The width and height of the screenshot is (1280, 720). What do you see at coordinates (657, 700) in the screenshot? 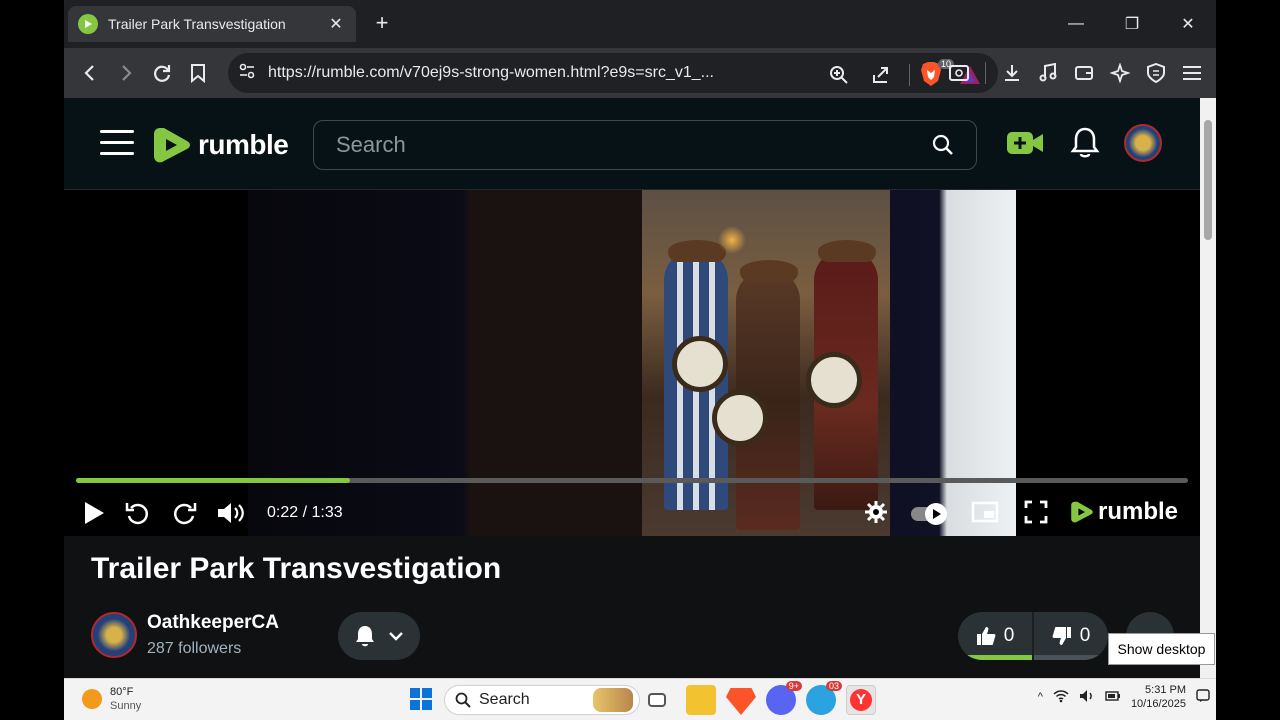
I see `task-view-icon` at bounding box center [657, 700].